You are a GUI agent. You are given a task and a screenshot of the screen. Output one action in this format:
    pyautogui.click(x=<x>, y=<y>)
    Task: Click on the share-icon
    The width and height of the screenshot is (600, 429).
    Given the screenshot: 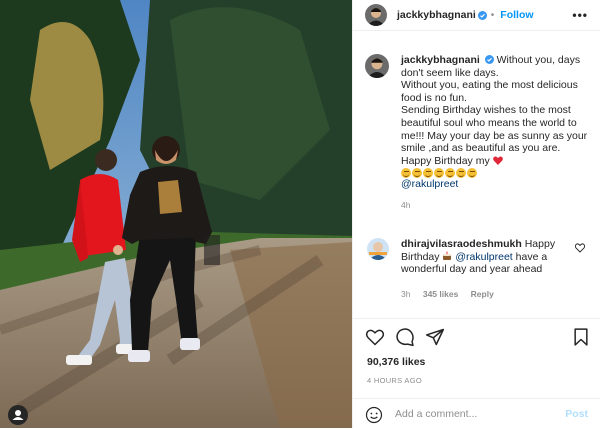 What is the action you would take?
    pyautogui.click(x=435, y=337)
    